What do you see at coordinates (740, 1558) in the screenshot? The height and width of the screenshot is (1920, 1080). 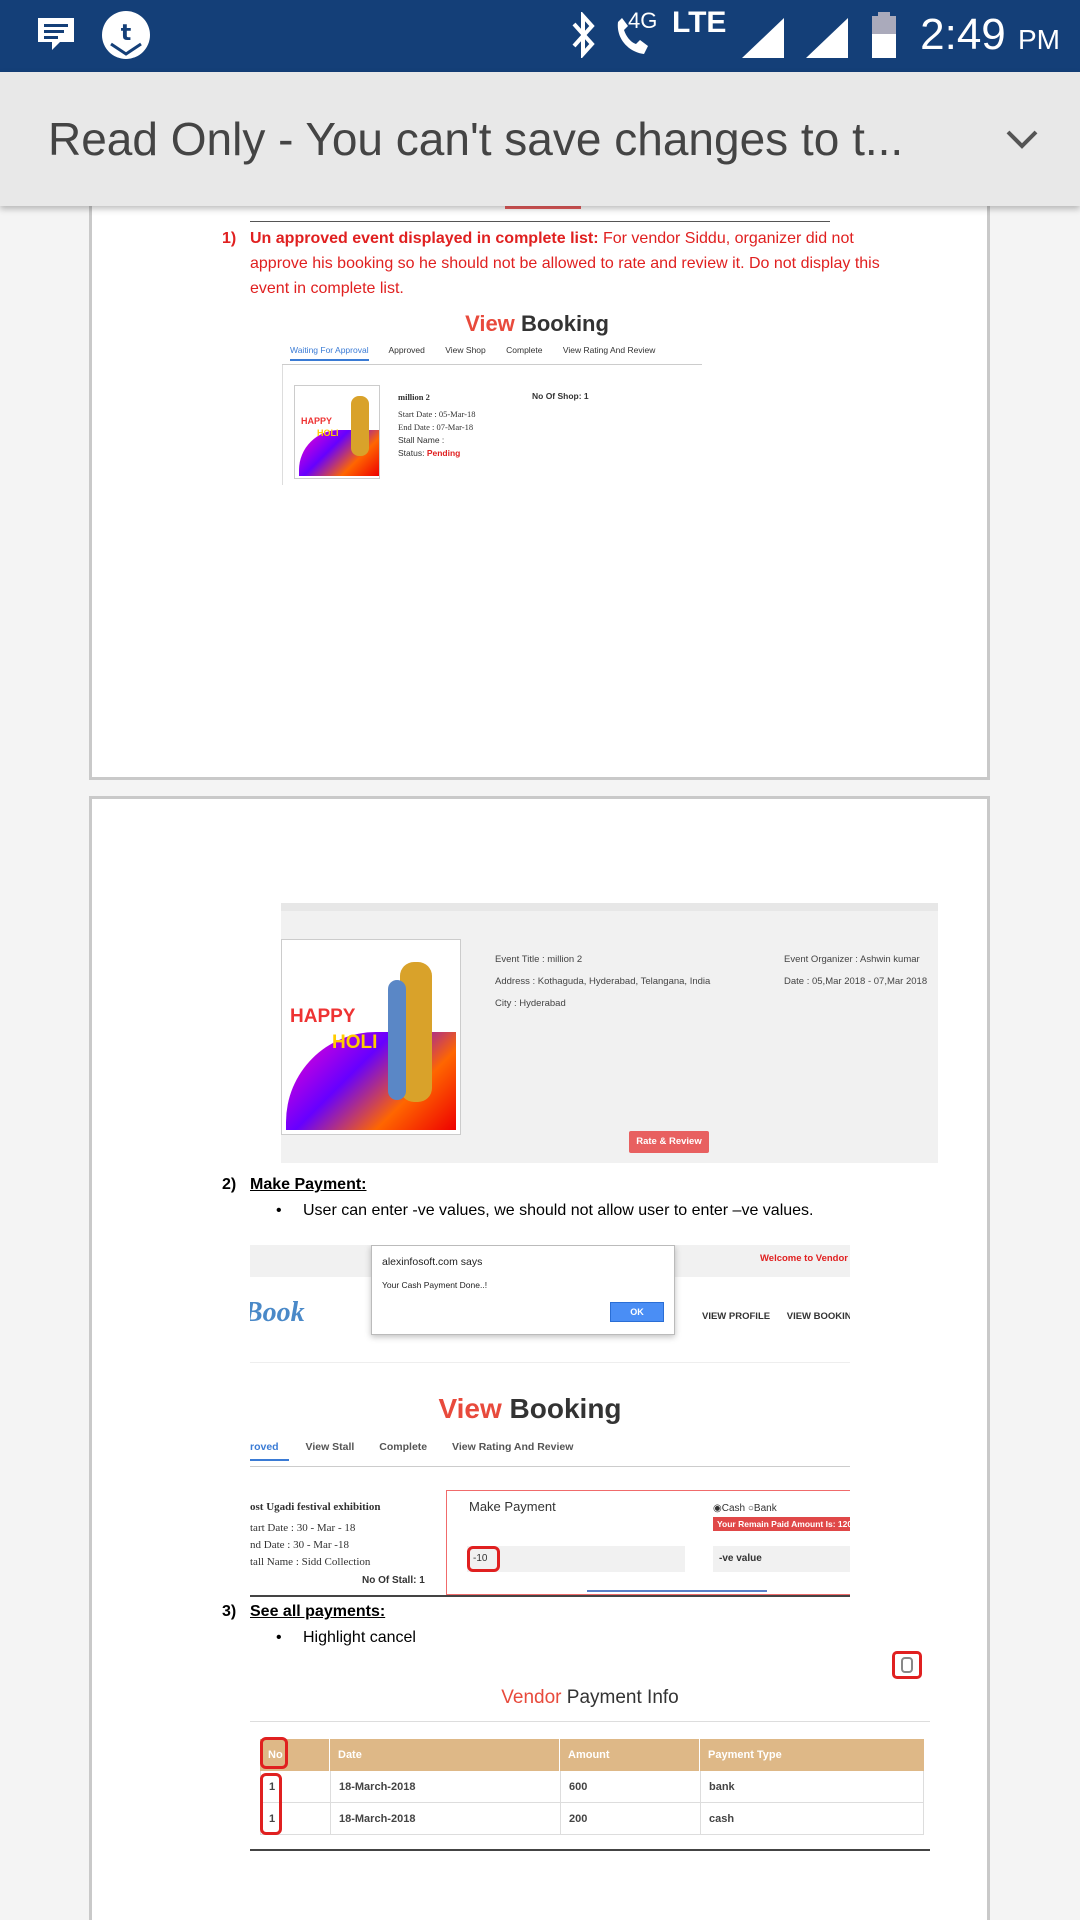 I see `ve-value-label: -ve value` at bounding box center [740, 1558].